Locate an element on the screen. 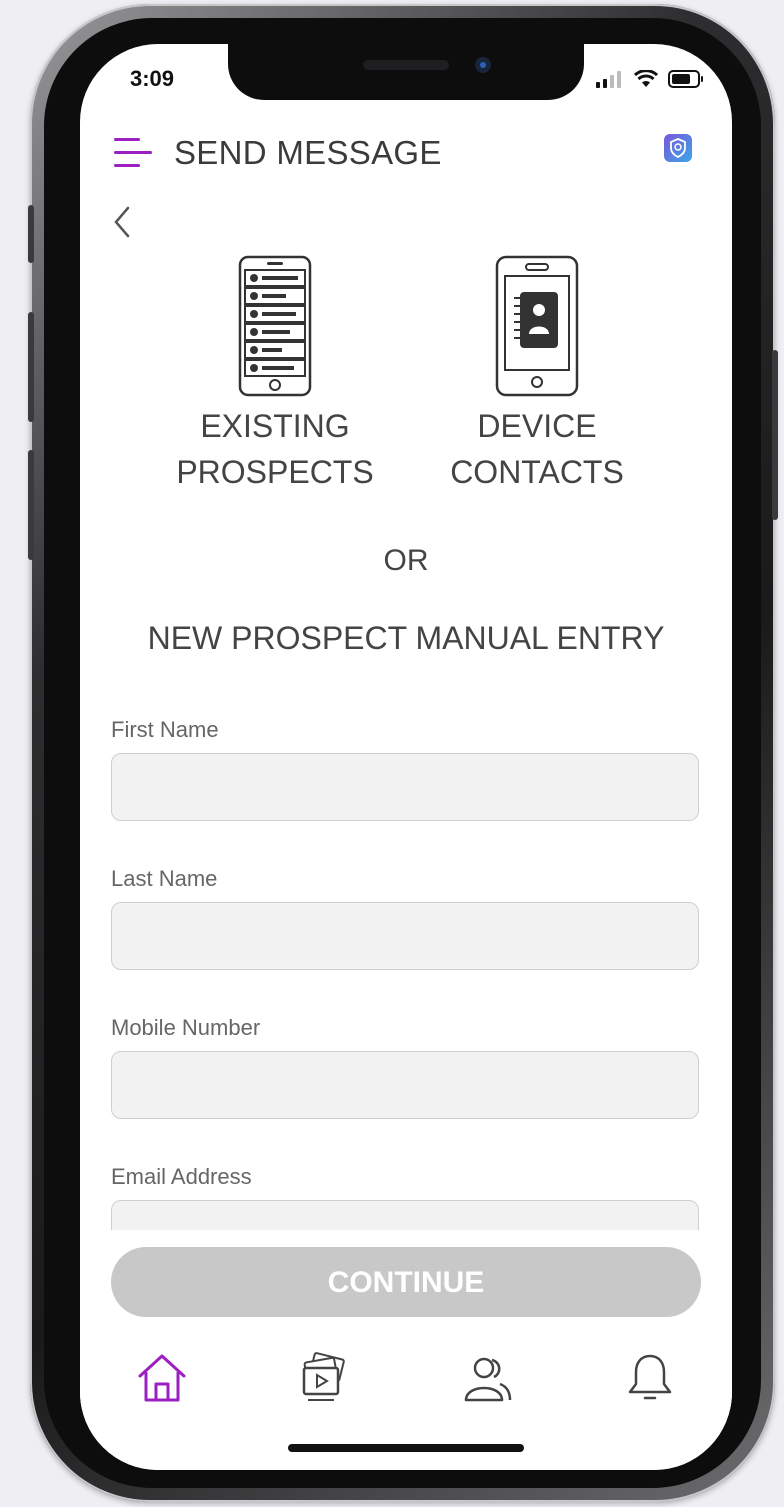 The width and height of the screenshot is (784, 1507). device-contacts-label-line2: CONTACTS is located at coordinates (537, 472).